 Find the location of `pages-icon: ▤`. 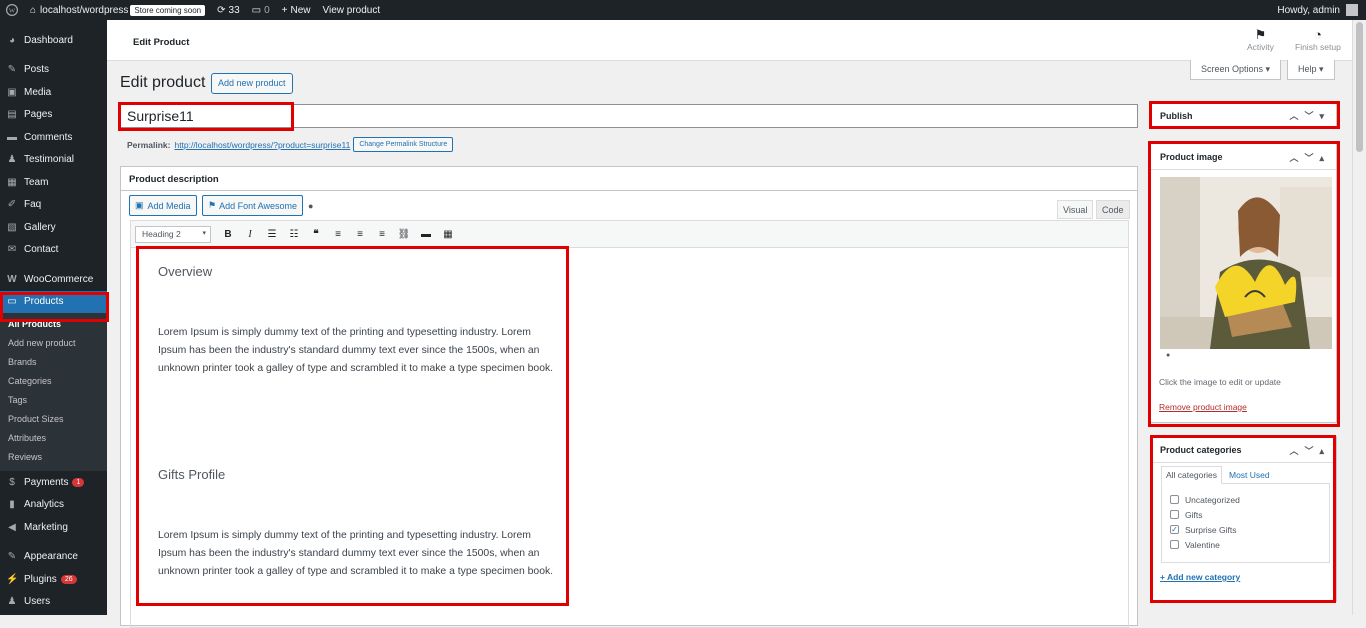

pages-icon: ▤ is located at coordinates (12, 115).